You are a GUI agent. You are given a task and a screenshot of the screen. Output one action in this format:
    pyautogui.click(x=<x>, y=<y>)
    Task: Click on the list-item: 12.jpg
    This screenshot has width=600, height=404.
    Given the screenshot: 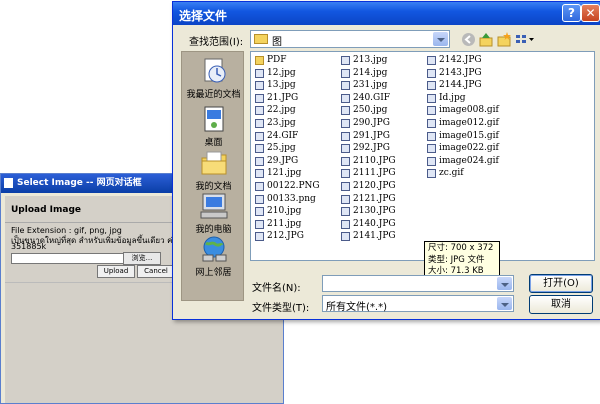 What is the action you would take?
    pyautogui.click(x=287, y=73)
    